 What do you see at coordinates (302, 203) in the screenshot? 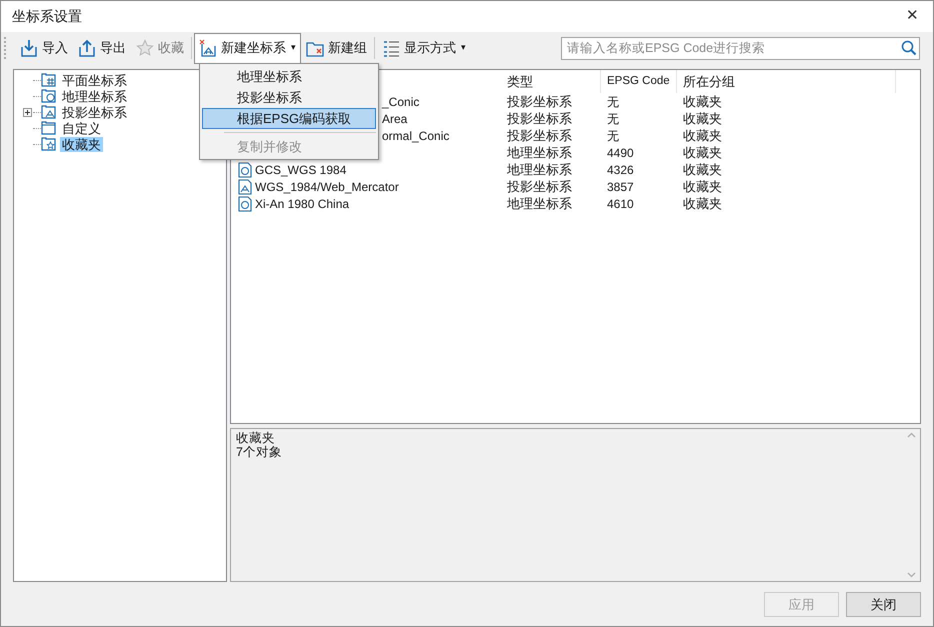
I see `table-cell: Xi-An 1980 China` at bounding box center [302, 203].